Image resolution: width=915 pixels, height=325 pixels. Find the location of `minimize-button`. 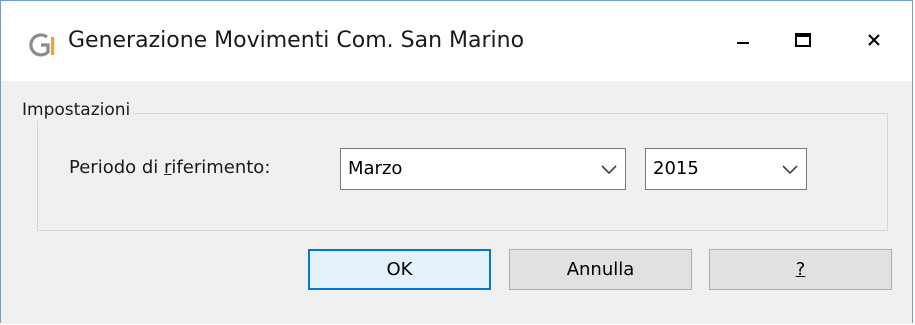

minimize-button is located at coordinates (743, 40).